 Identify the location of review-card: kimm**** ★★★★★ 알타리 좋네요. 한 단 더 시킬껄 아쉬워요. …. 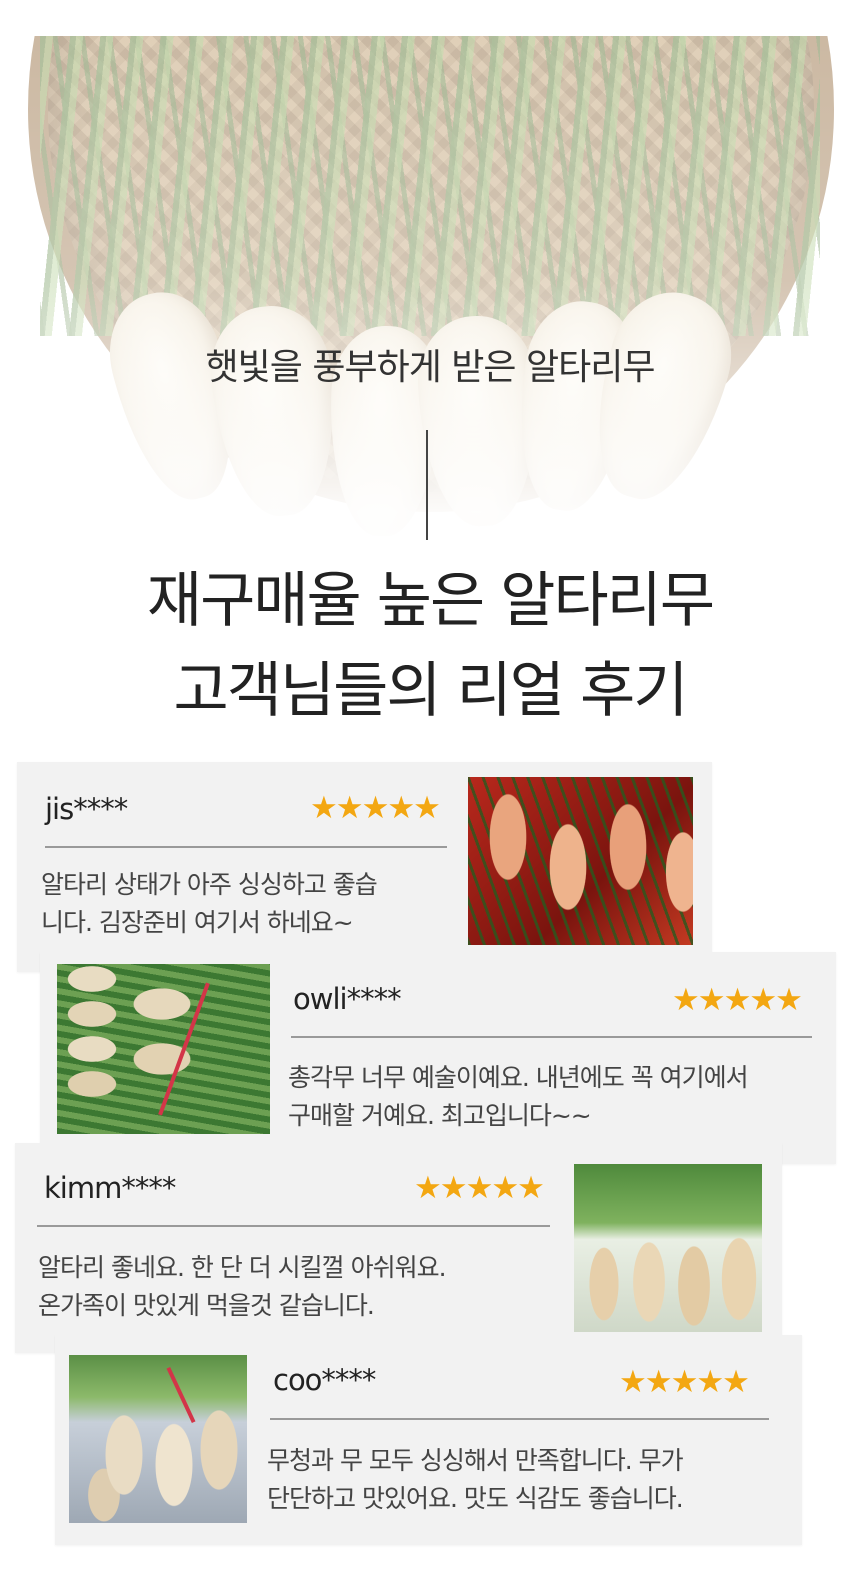
(398, 1248).